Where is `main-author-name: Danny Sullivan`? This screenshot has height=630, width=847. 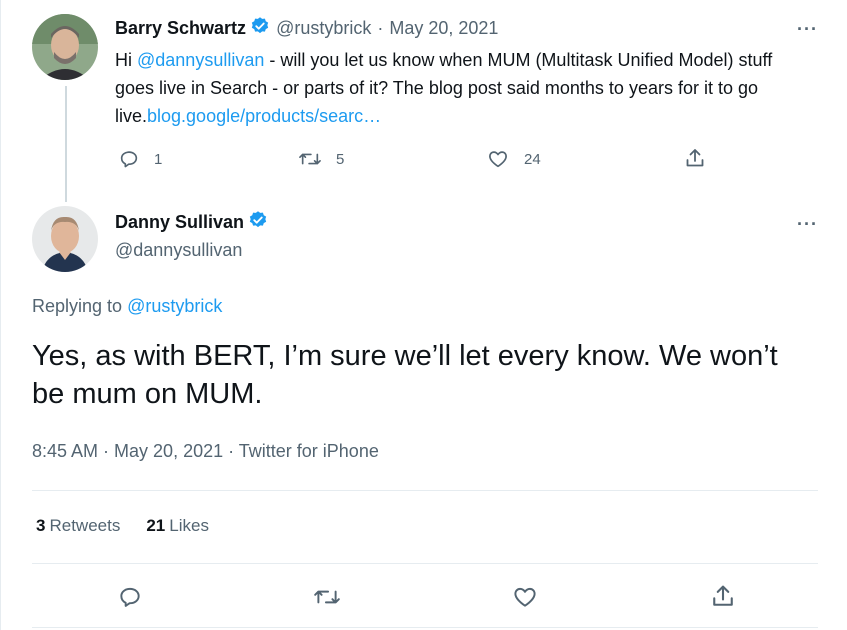
main-author-name: Danny Sullivan is located at coordinates (179, 222).